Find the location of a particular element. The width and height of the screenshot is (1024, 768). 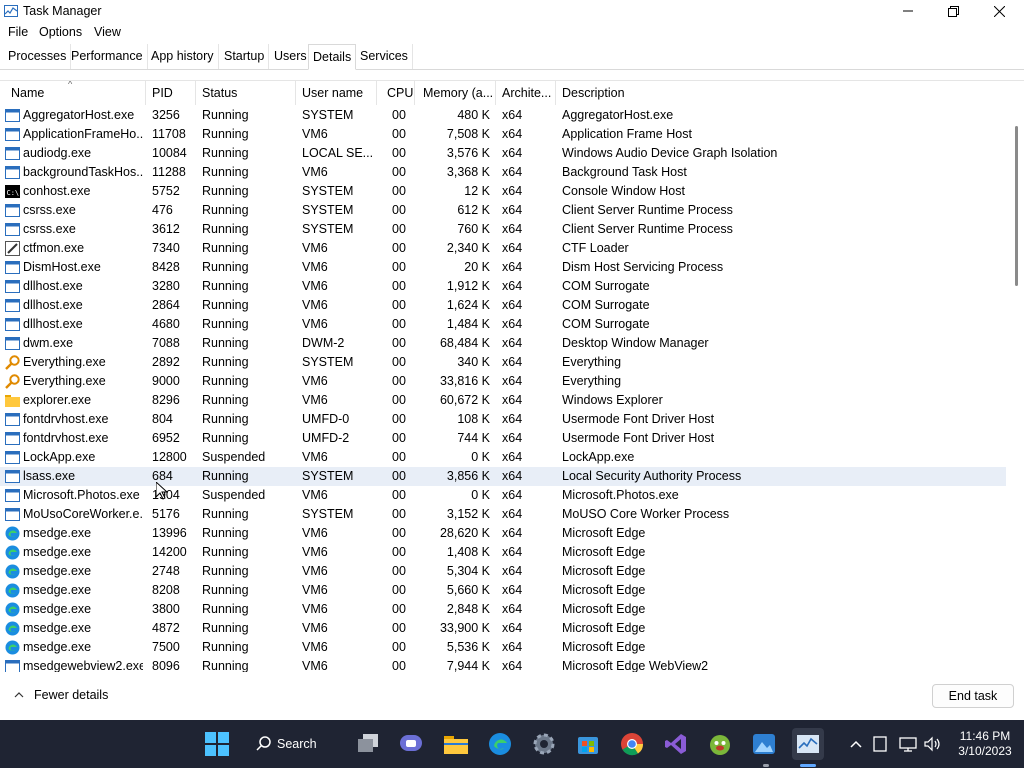

menu-file: File is located at coordinates (18, 32).